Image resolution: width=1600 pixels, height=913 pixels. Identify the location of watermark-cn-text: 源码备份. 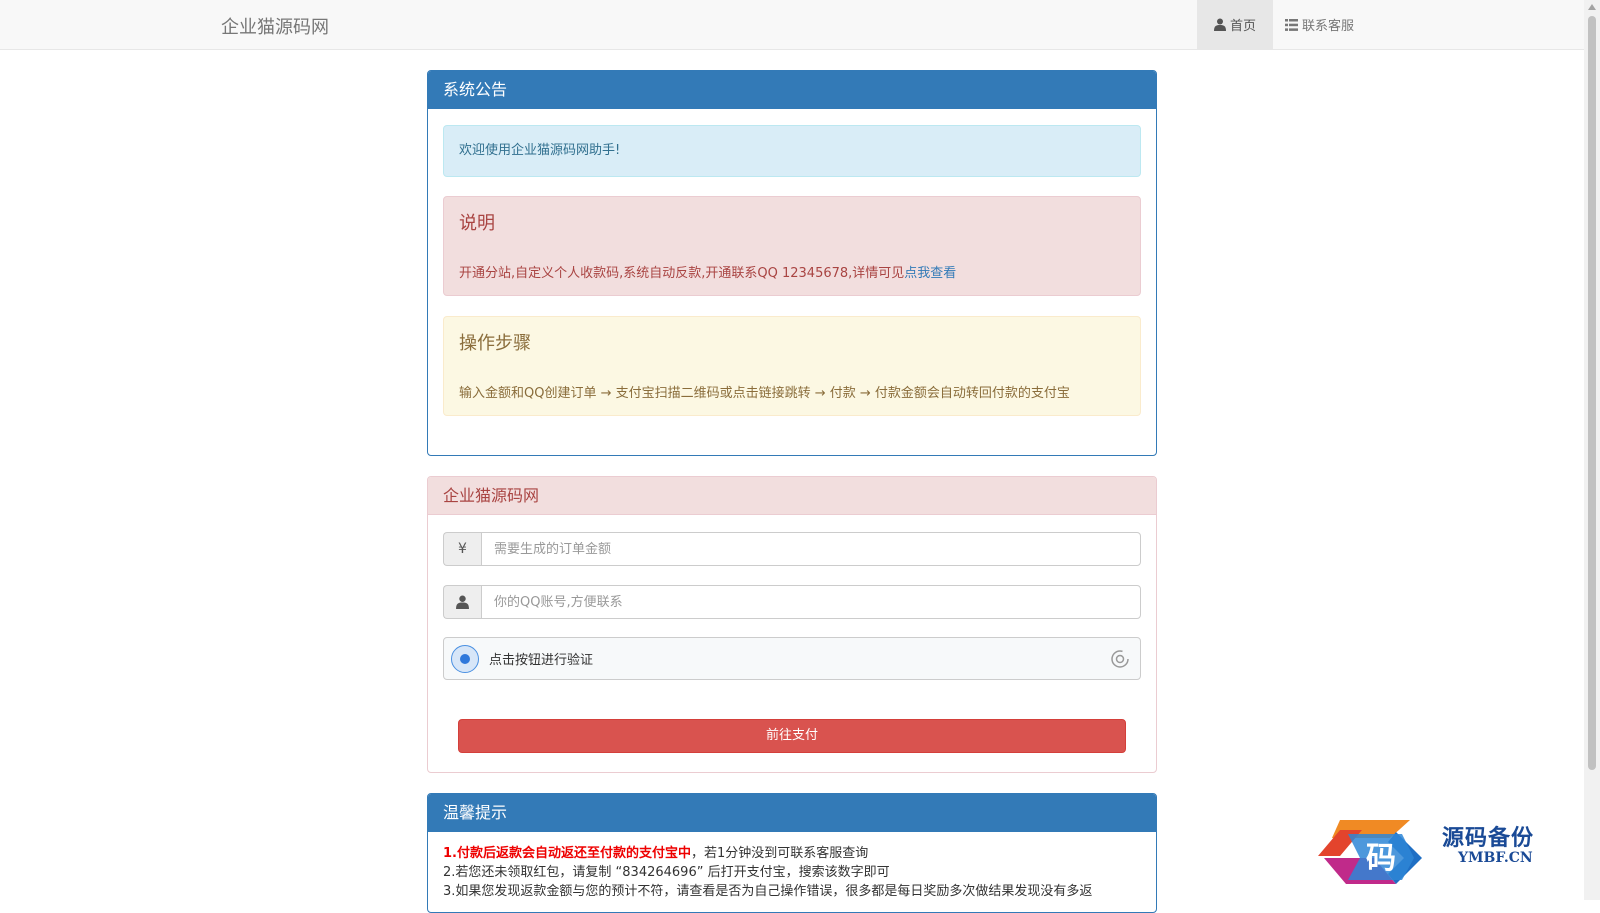
(1488, 838).